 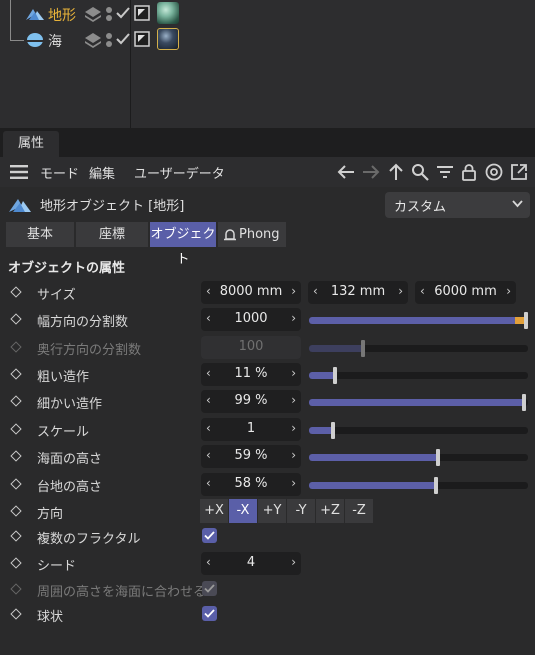 I want to click on object-title: 地形オブジェクト [地形], so click(x=112, y=206).